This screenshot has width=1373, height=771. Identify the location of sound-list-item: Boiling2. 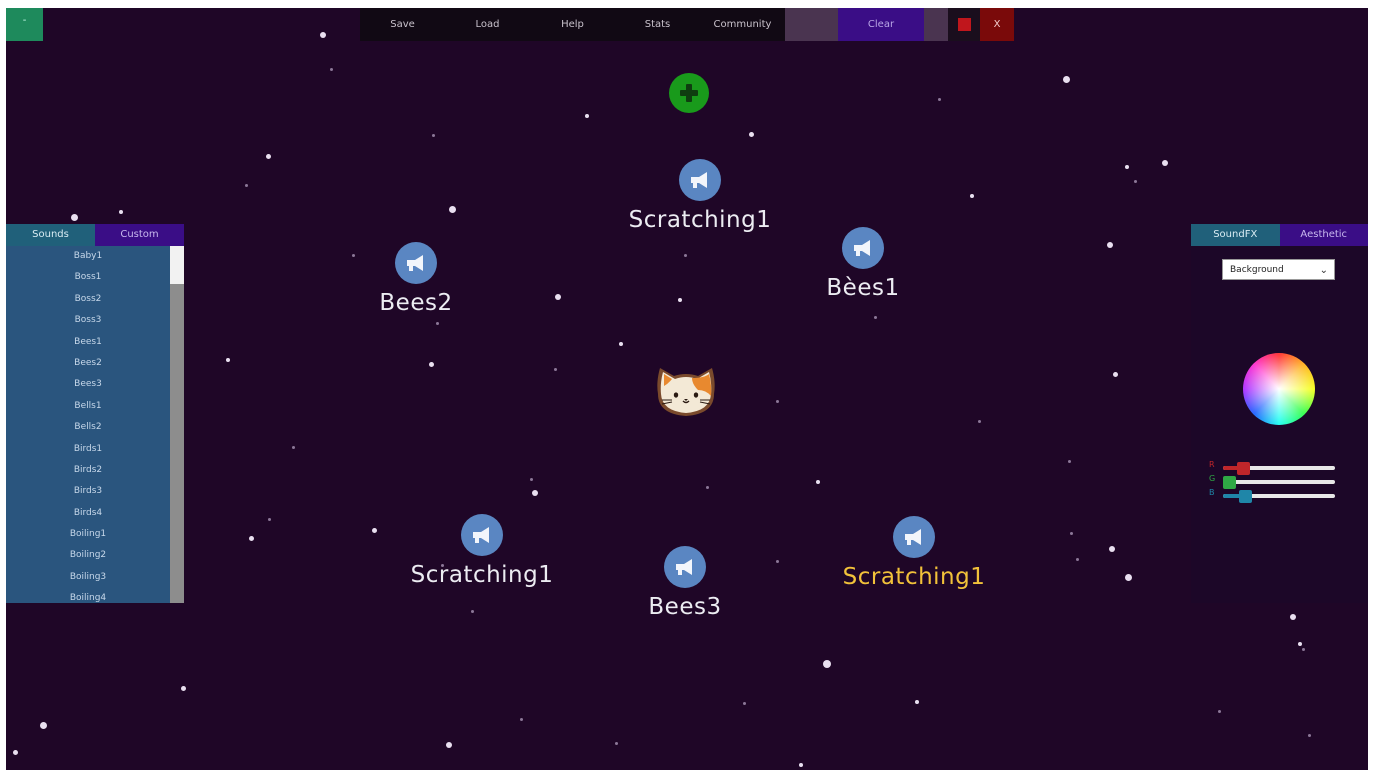
(88, 555).